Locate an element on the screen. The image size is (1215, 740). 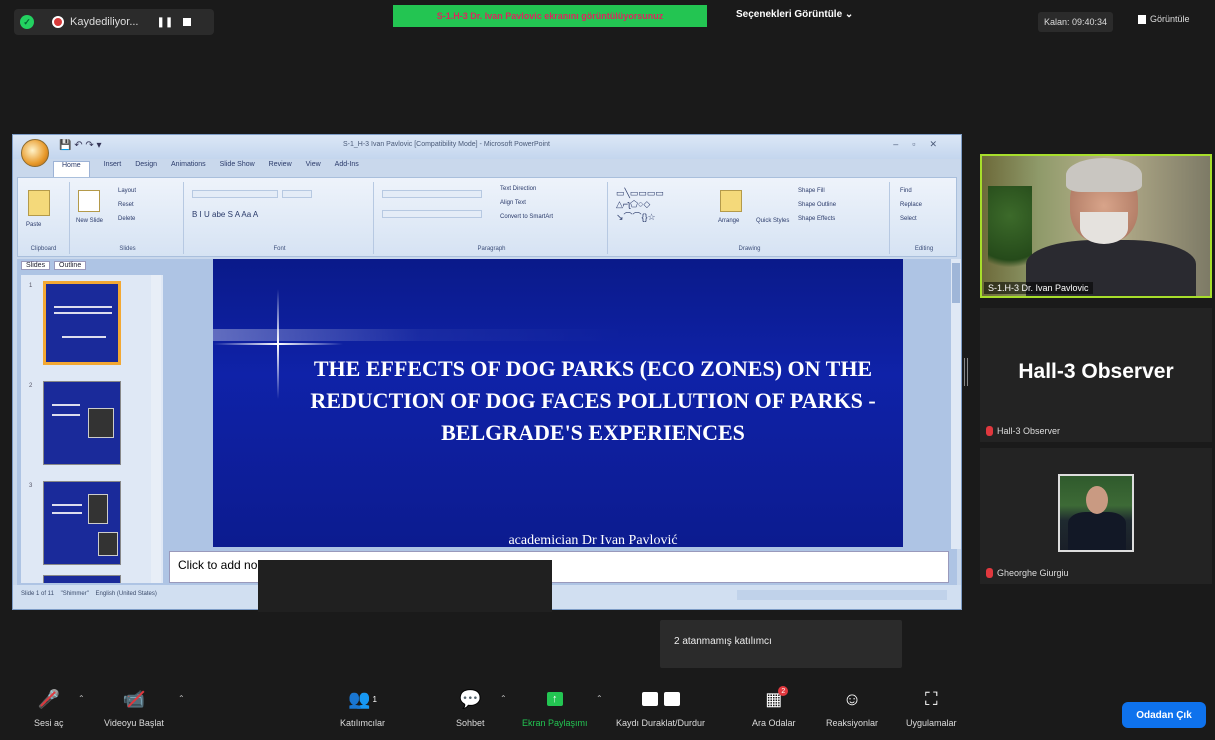
reactions-button: ☺ Reaksiyonlar is located at coordinates (852, 708).